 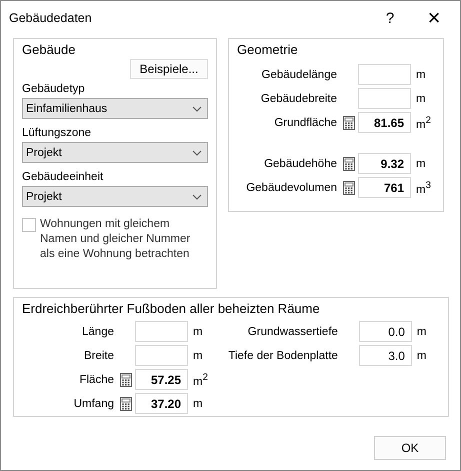 I want to click on ok-button: OK, so click(x=410, y=448).